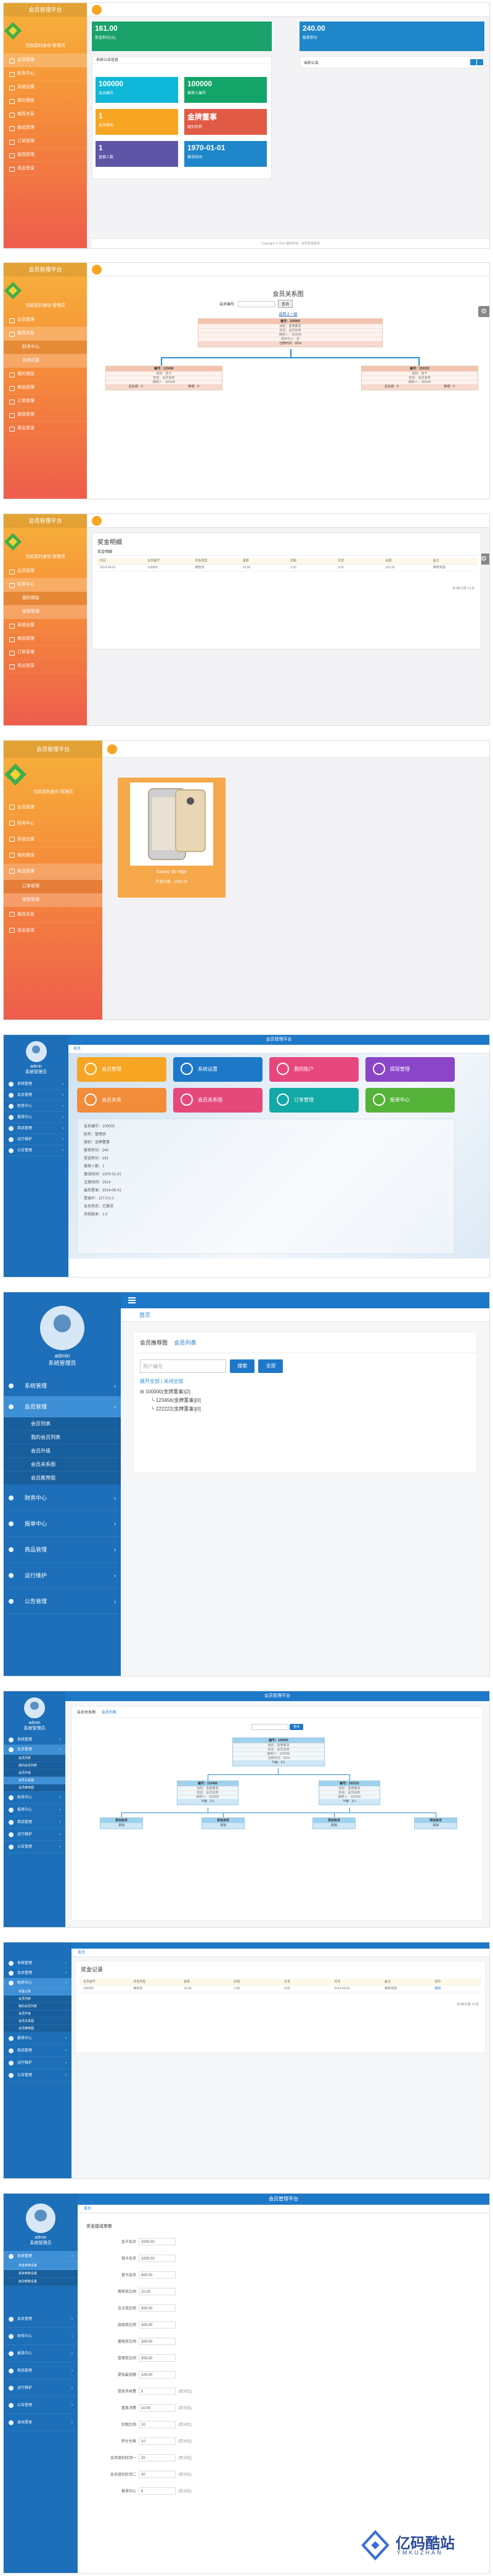 The height and width of the screenshot is (2576, 493). What do you see at coordinates (154, 1342) in the screenshot?
I see `tab-recommend: 会员推荐图` at bounding box center [154, 1342].